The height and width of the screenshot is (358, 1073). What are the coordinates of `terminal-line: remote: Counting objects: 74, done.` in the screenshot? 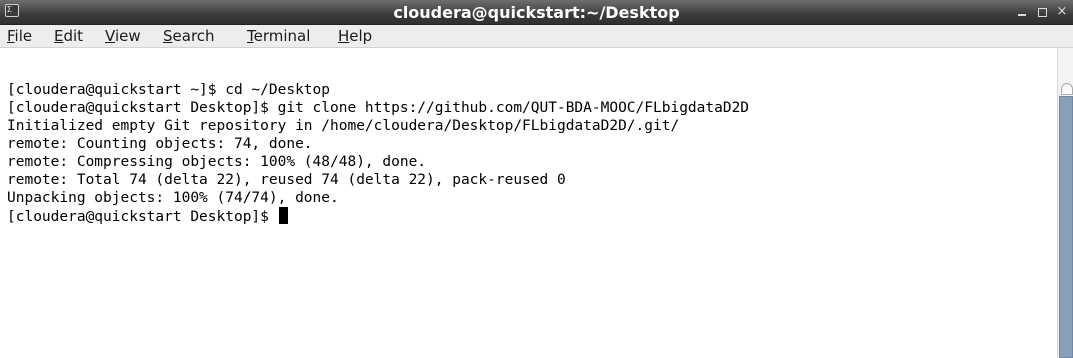 It's located at (160, 144).